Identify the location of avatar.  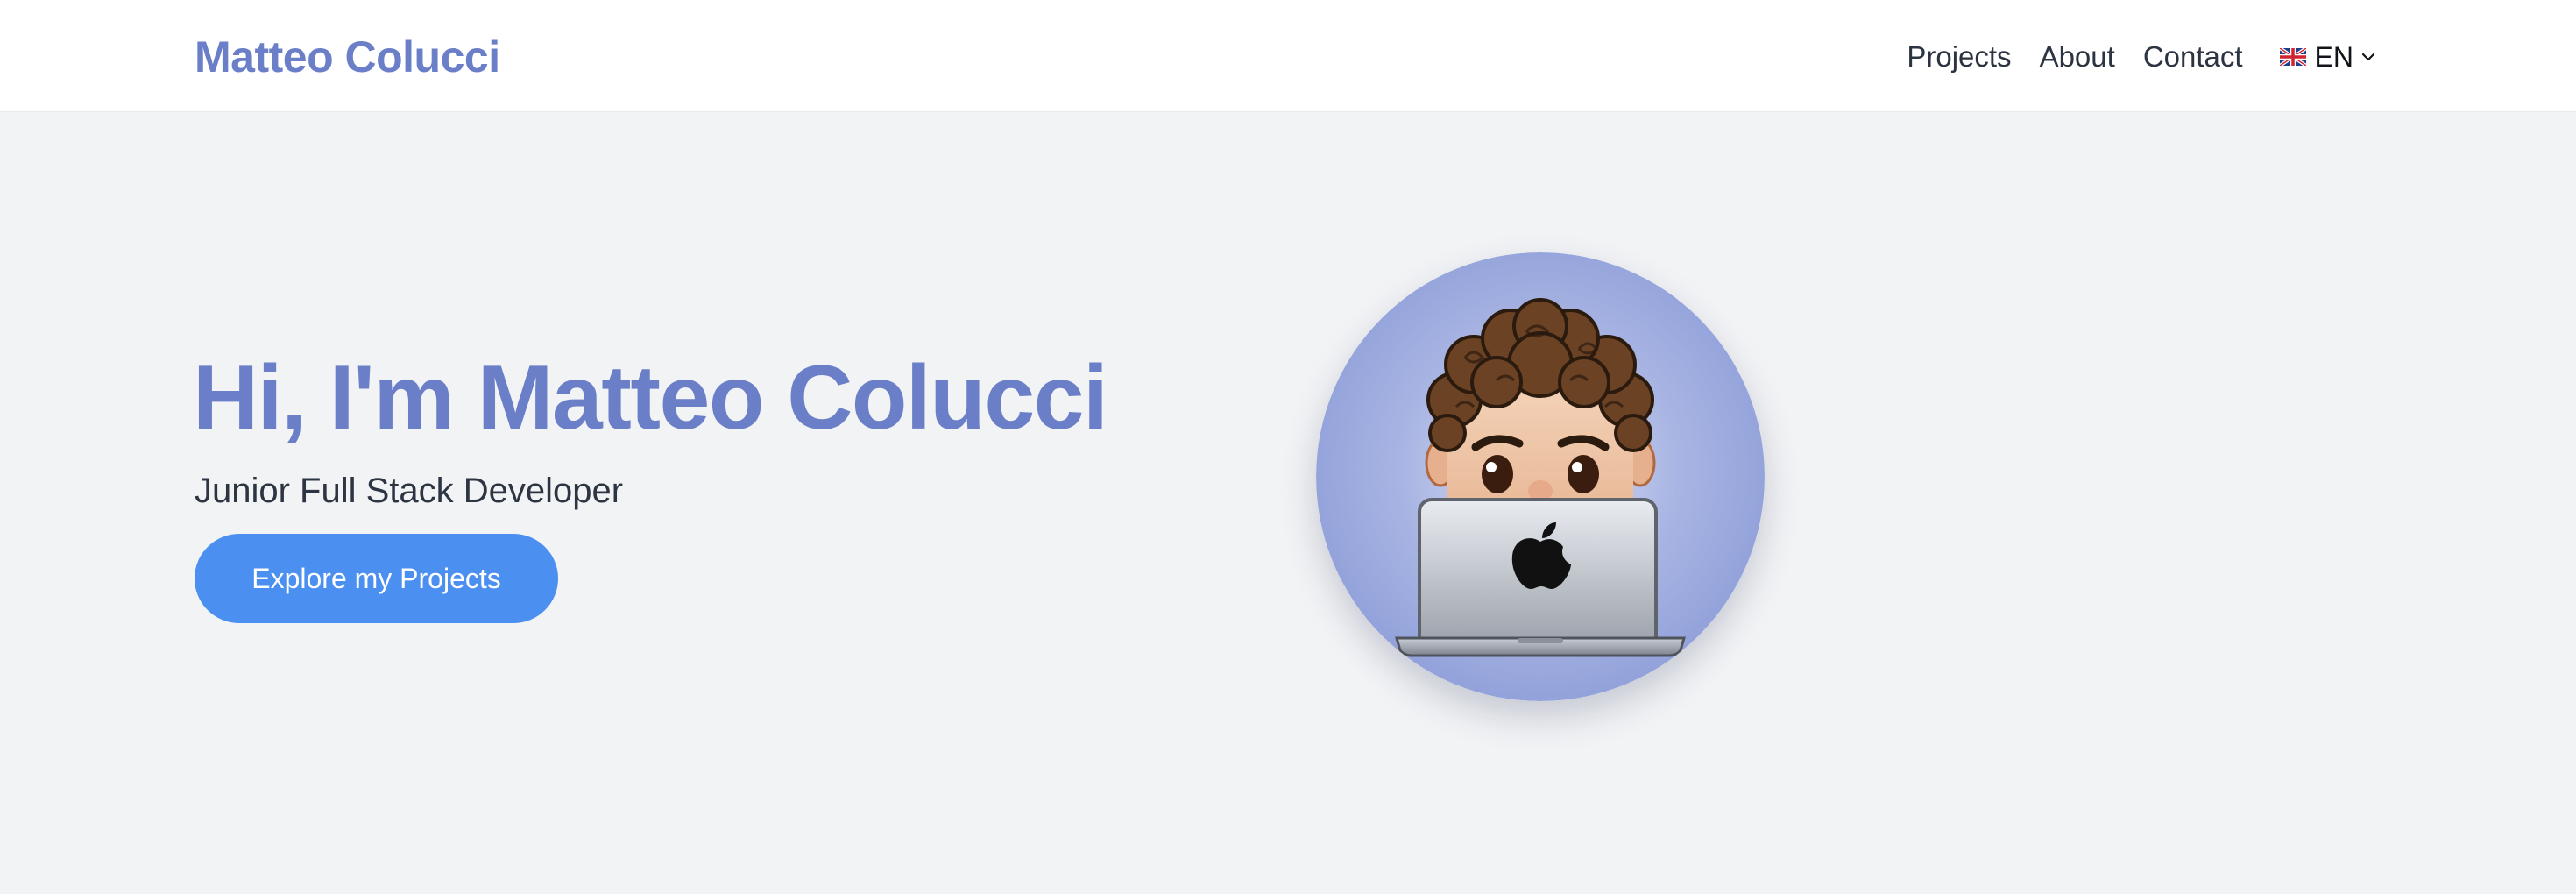
(1540, 476).